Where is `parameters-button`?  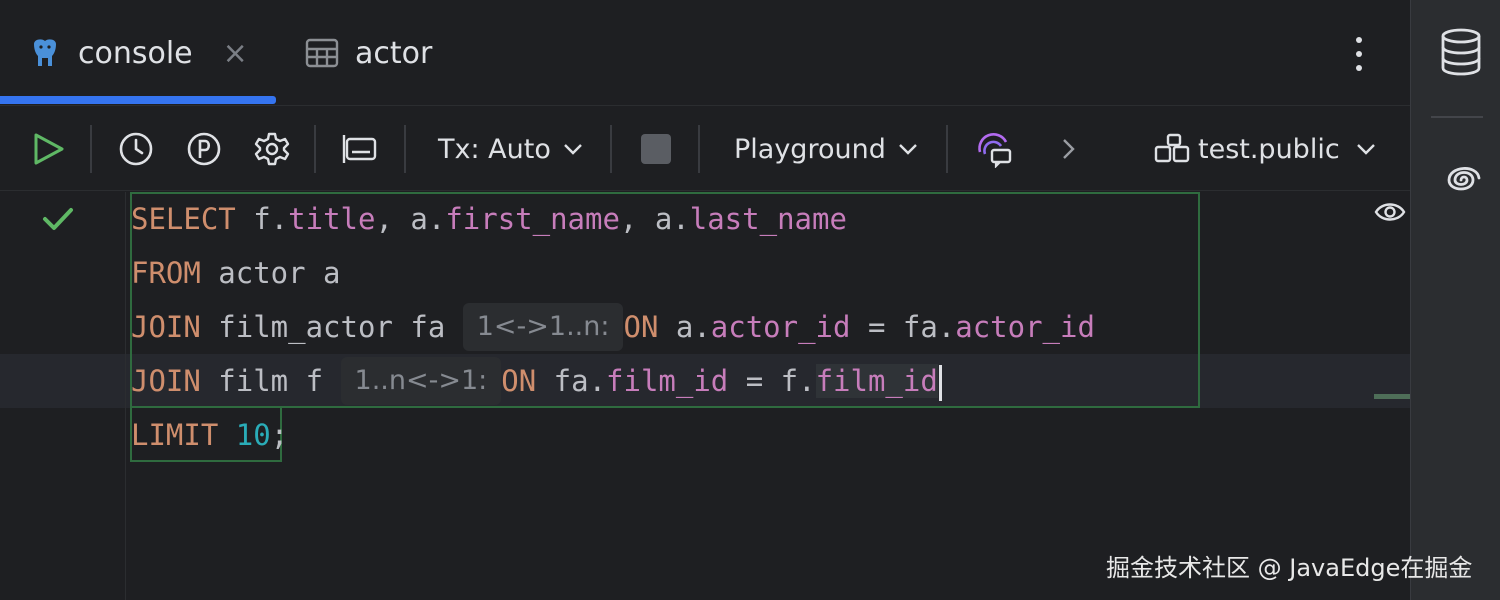
parameters-button is located at coordinates (204, 149).